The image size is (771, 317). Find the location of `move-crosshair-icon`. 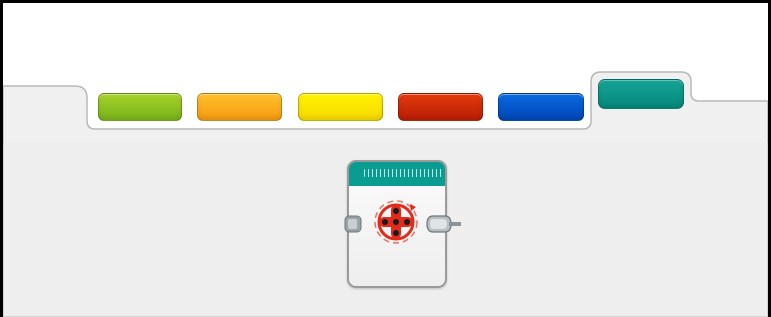

move-crosshair-icon is located at coordinates (396, 222).